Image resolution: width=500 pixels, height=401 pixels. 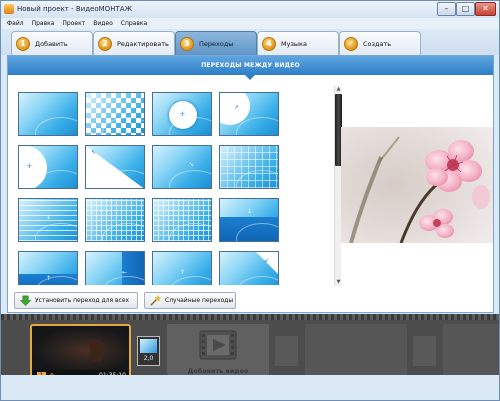 I want to click on timeline-ruler, so click(x=250, y=317).